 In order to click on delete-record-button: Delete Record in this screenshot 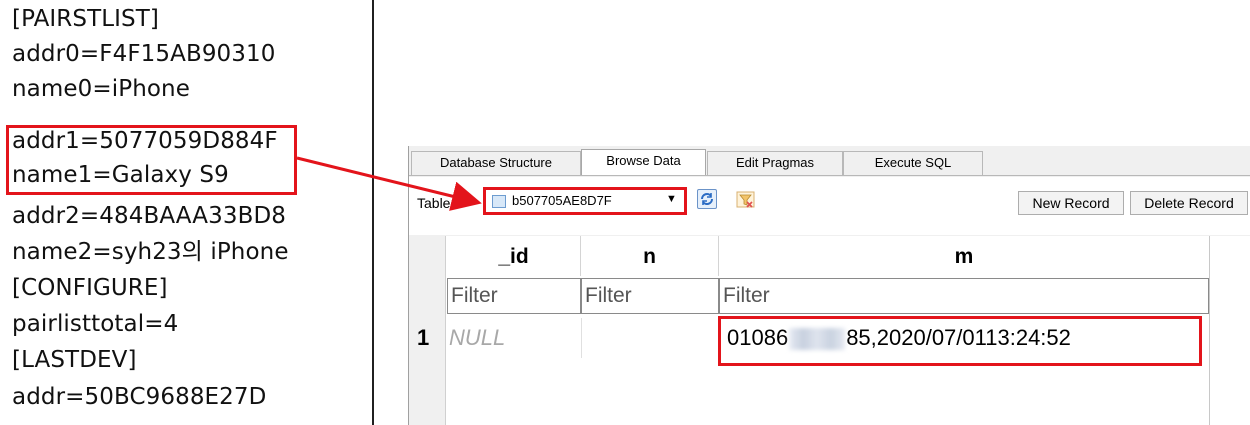, I will do `click(1189, 203)`.